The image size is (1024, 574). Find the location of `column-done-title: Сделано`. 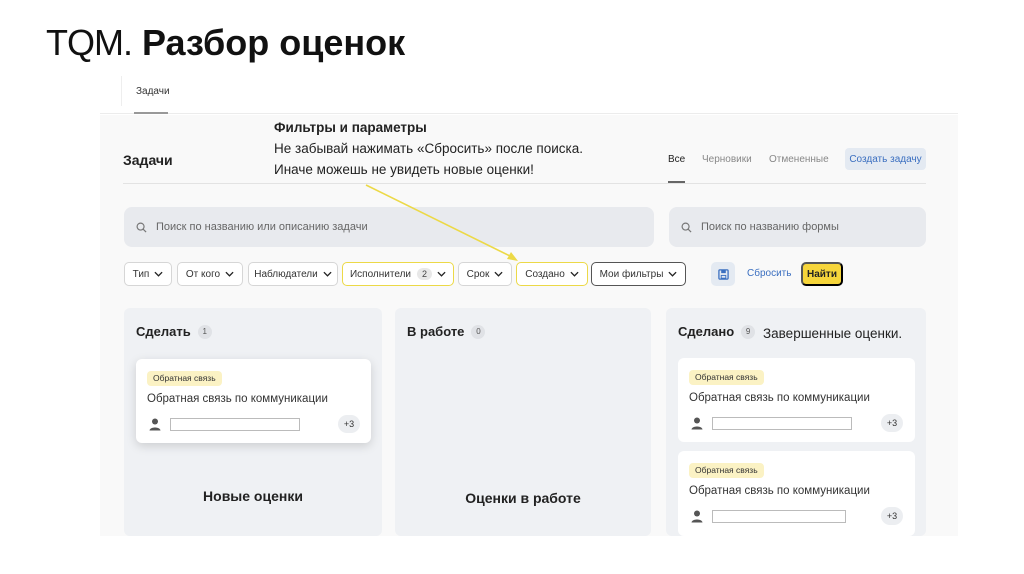

column-done-title: Сделано is located at coordinates (706, 331).